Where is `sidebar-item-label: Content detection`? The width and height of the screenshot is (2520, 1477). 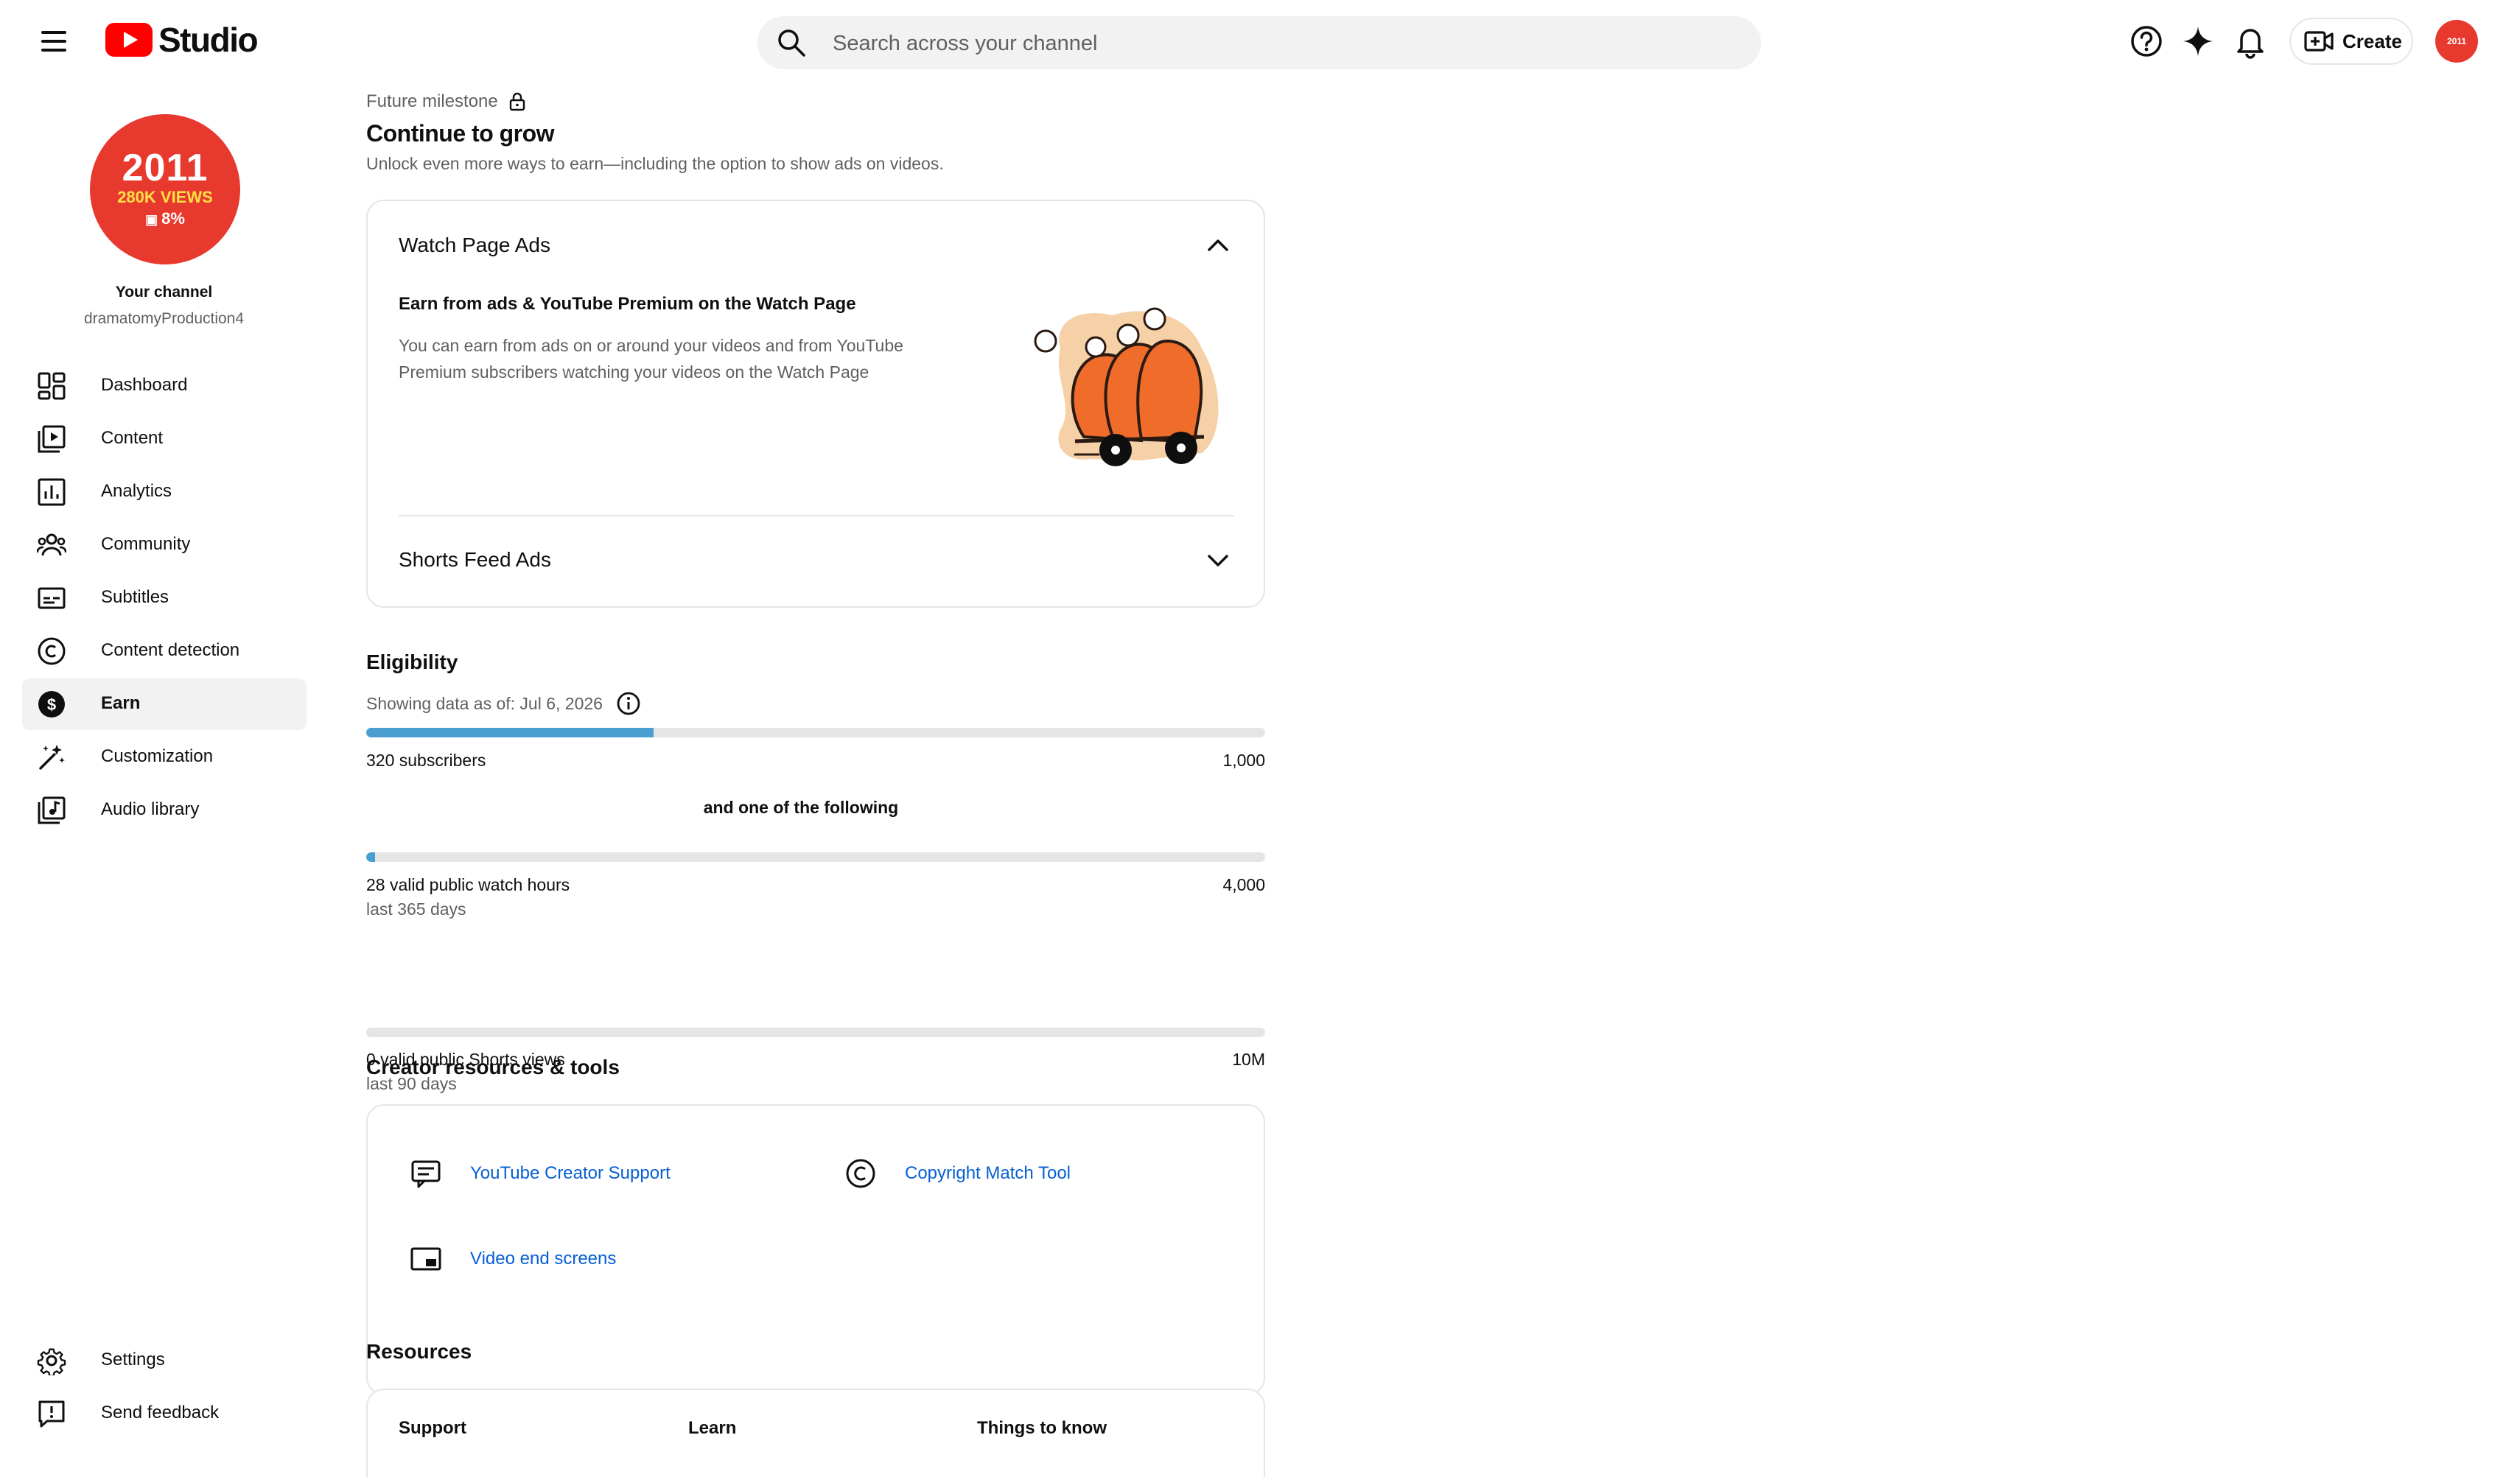
sidebar-item-label: Content detection is located at coordinates (170, 650).